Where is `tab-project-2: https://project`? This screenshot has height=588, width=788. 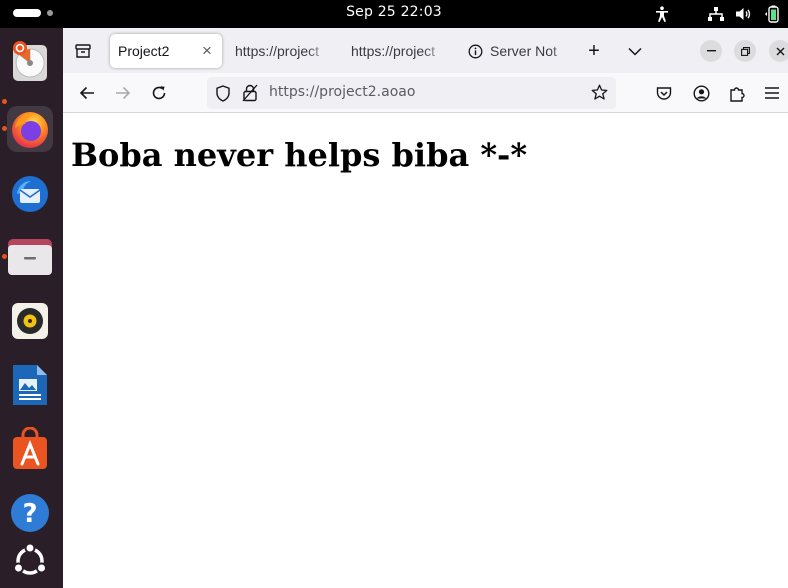
tab-project-2: https://project is located at coordinates (281, 51).